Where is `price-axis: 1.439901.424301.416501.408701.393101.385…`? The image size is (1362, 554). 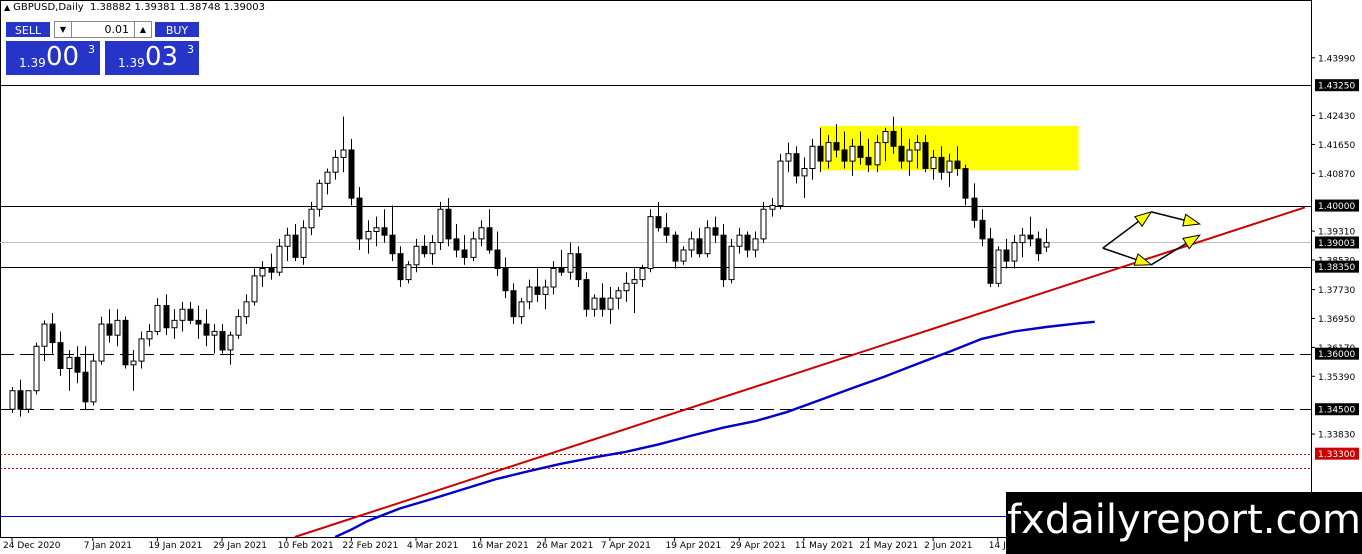
price-axis: 1.439901.424301.416501.408701.393101.385… is located at coordinates (1335, 257).